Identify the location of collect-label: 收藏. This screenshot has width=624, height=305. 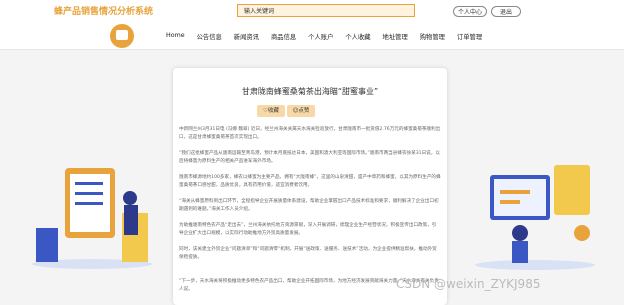
(273, 111).